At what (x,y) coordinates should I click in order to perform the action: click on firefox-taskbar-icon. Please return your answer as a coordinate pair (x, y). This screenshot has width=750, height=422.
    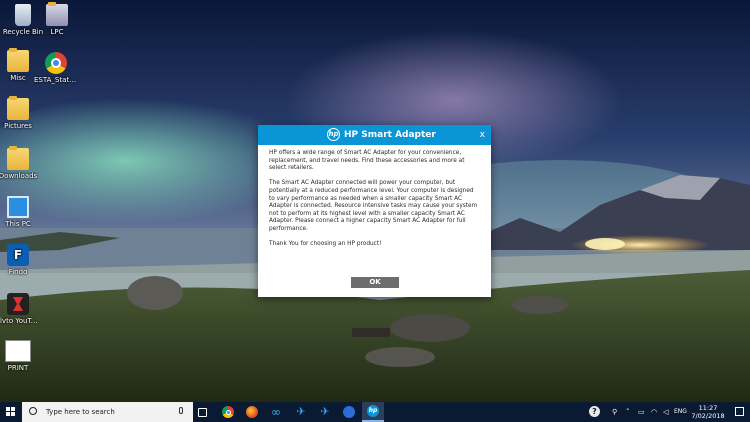
    Looking at the image, I should click on (252, 412).